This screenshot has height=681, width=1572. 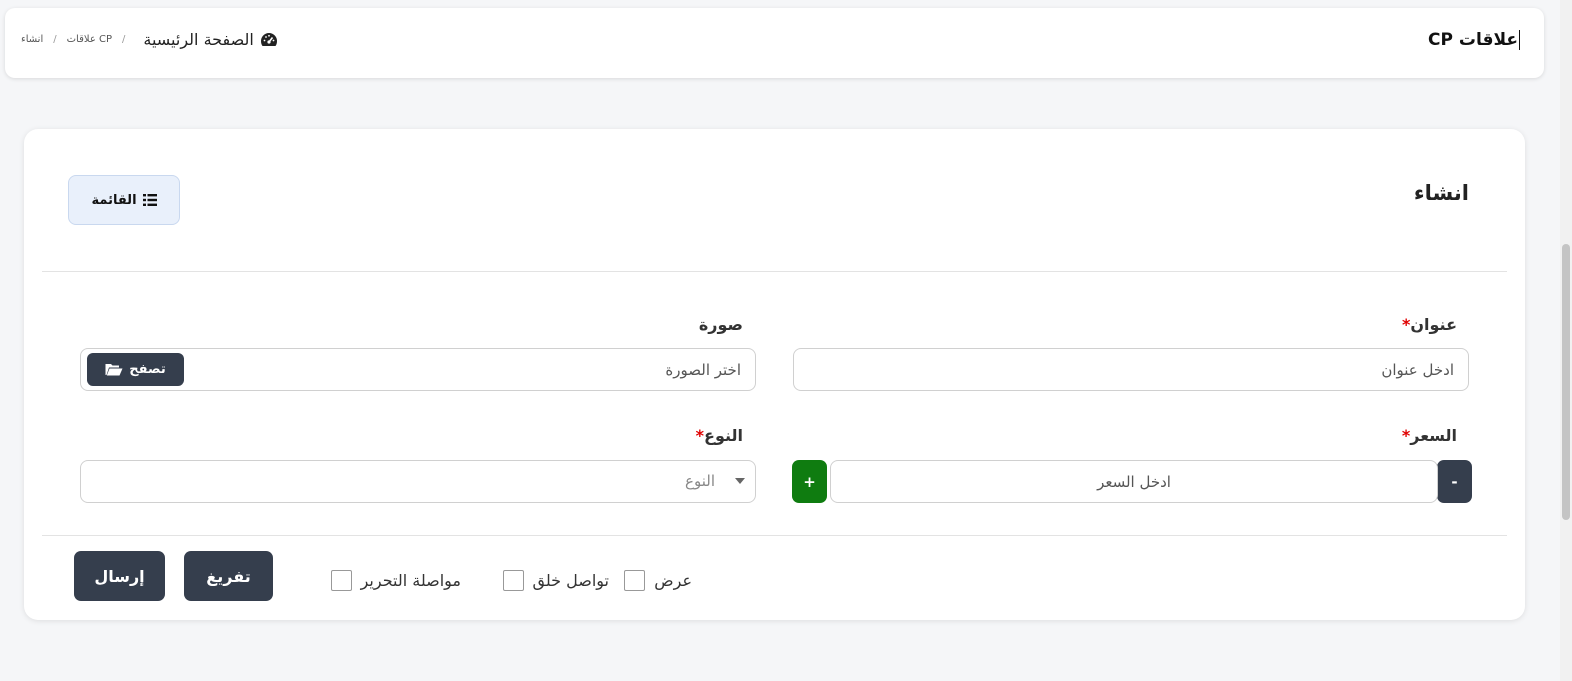 What do you see at coordinates (774, 271) in the screenshot?
I see `header-divider` at bounding box center [774, 271].